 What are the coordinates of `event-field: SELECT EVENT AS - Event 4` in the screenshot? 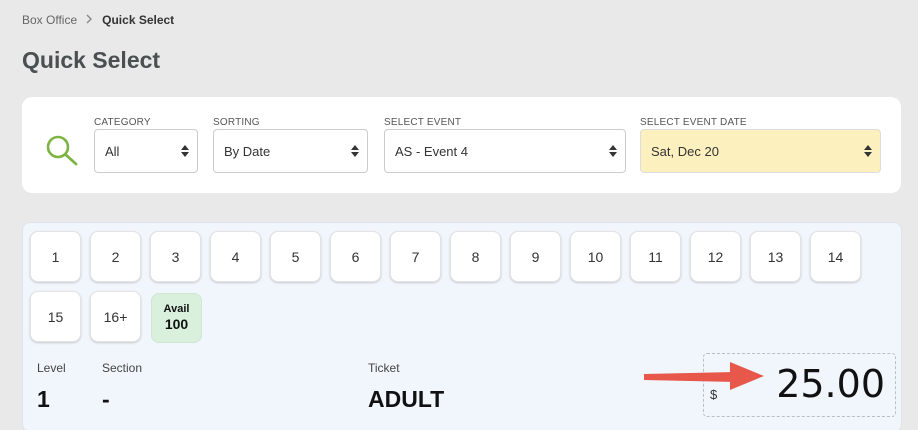 It's located at (505, 144).